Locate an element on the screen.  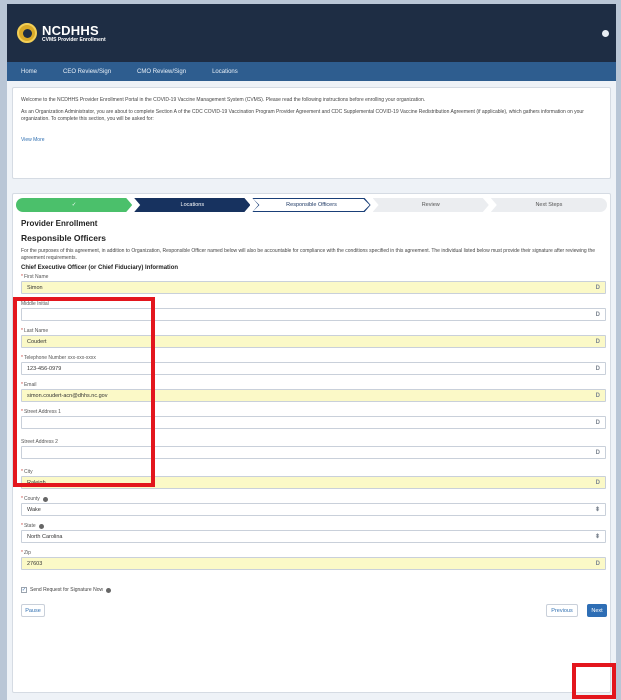
ncdhhs-logo: NCDHHS CVMS Provider Enrollment is located at coordinates (61, 33).